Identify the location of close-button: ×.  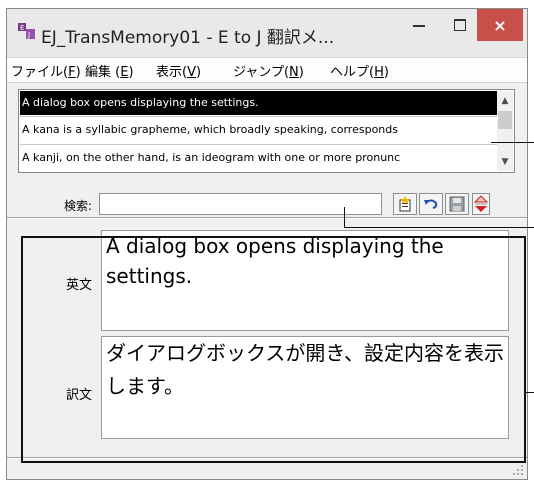
(500, 25).